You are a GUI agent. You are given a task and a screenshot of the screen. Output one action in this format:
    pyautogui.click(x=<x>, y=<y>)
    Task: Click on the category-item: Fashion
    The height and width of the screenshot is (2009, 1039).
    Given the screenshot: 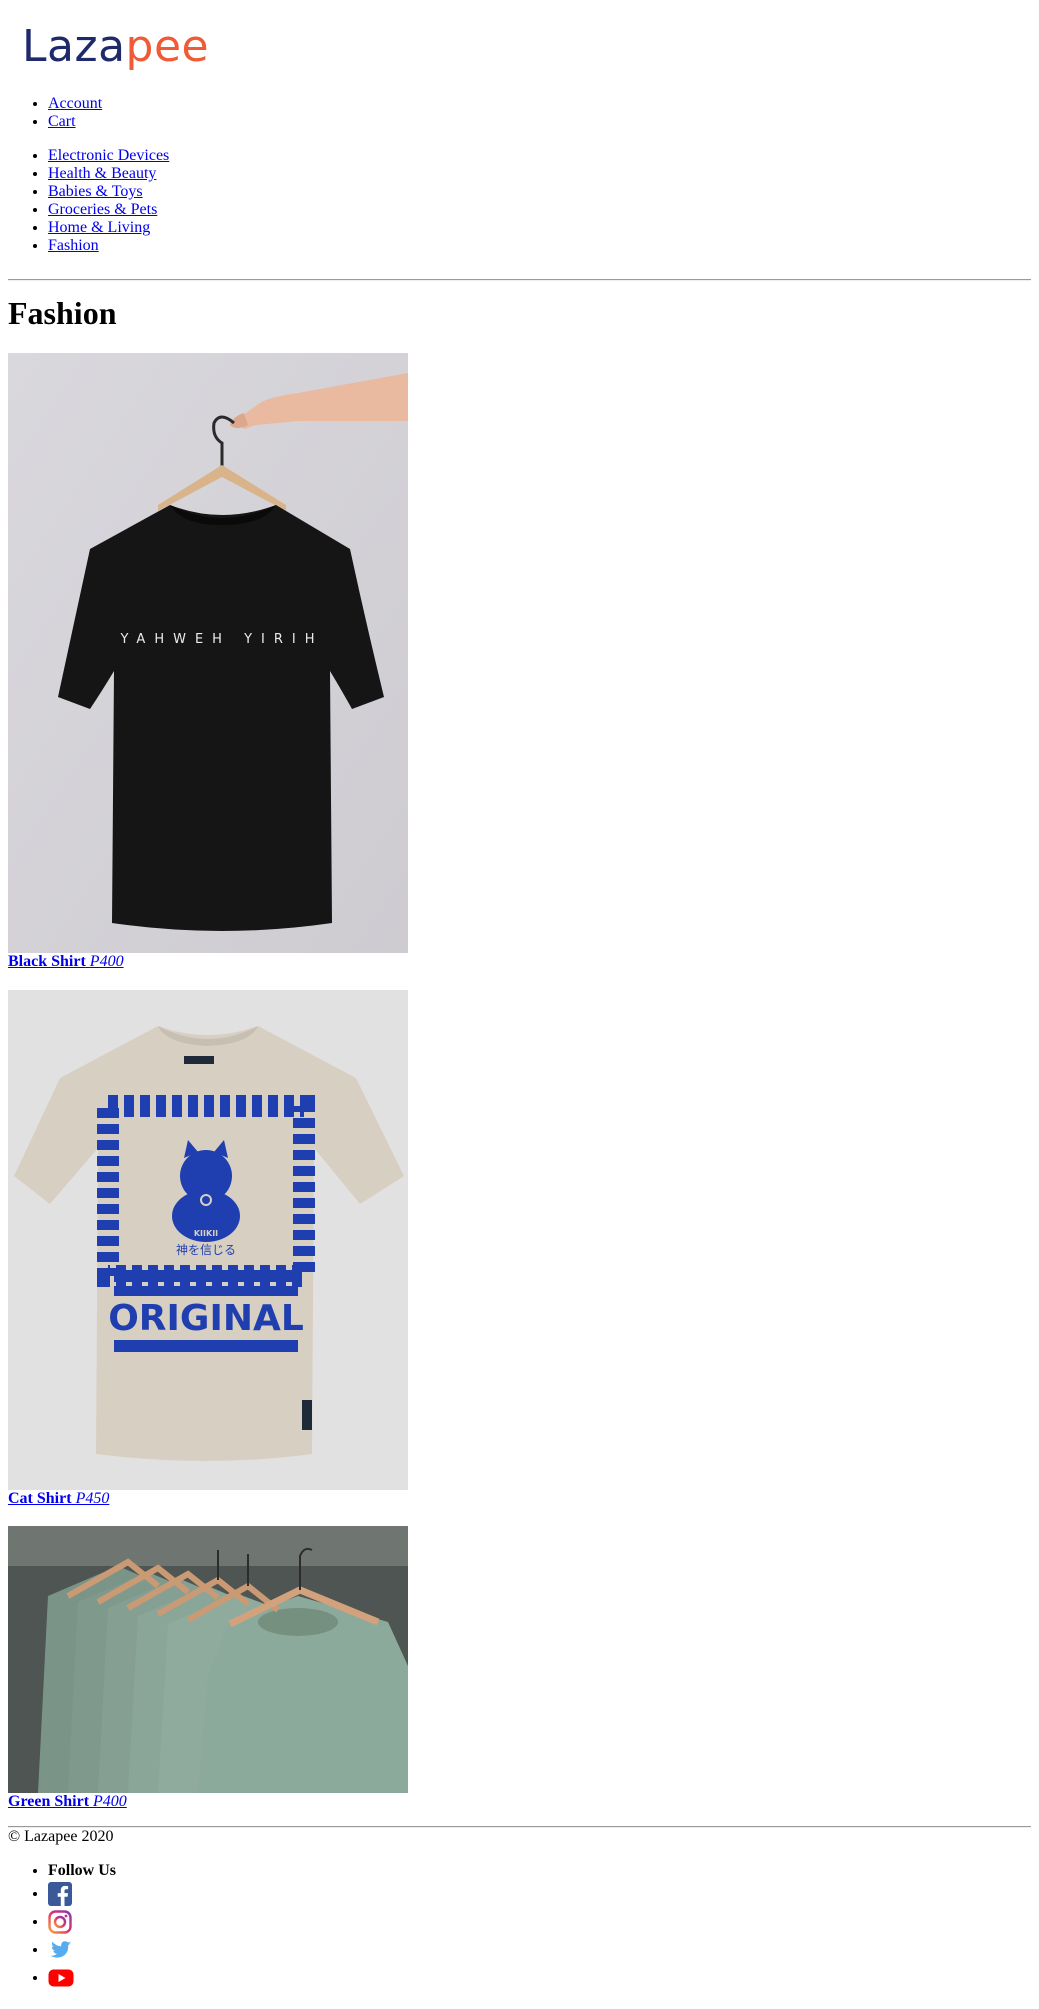 What is the action you would take?
    pyautogui.click(x=108, y=246)
    